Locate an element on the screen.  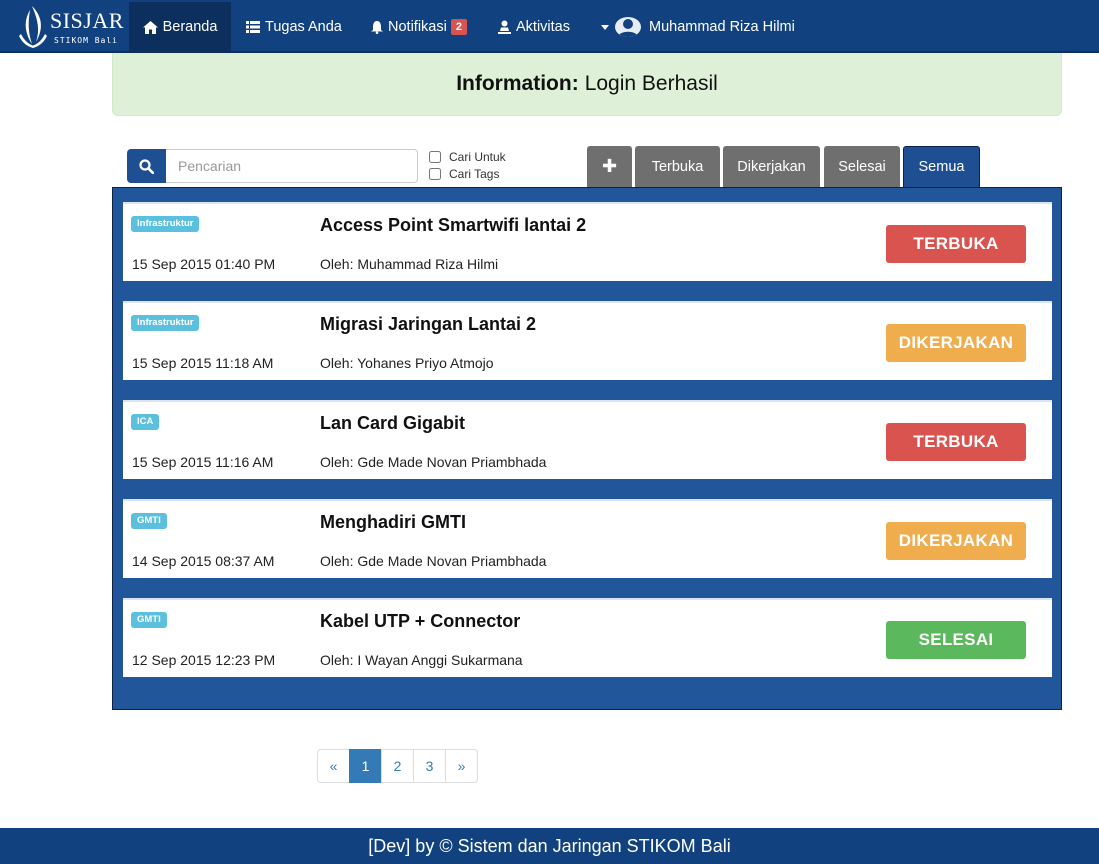
user-name: Muhammad Riza Hilmi is located at coordinates (722, 27).